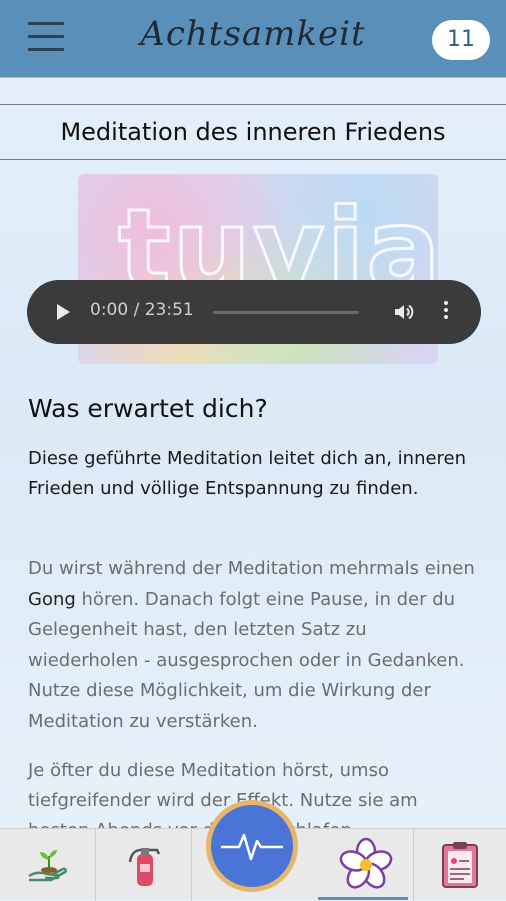  Describe the element at coordinates (461, 40) in the screenshot. I see `count-badge: 11` at that location.